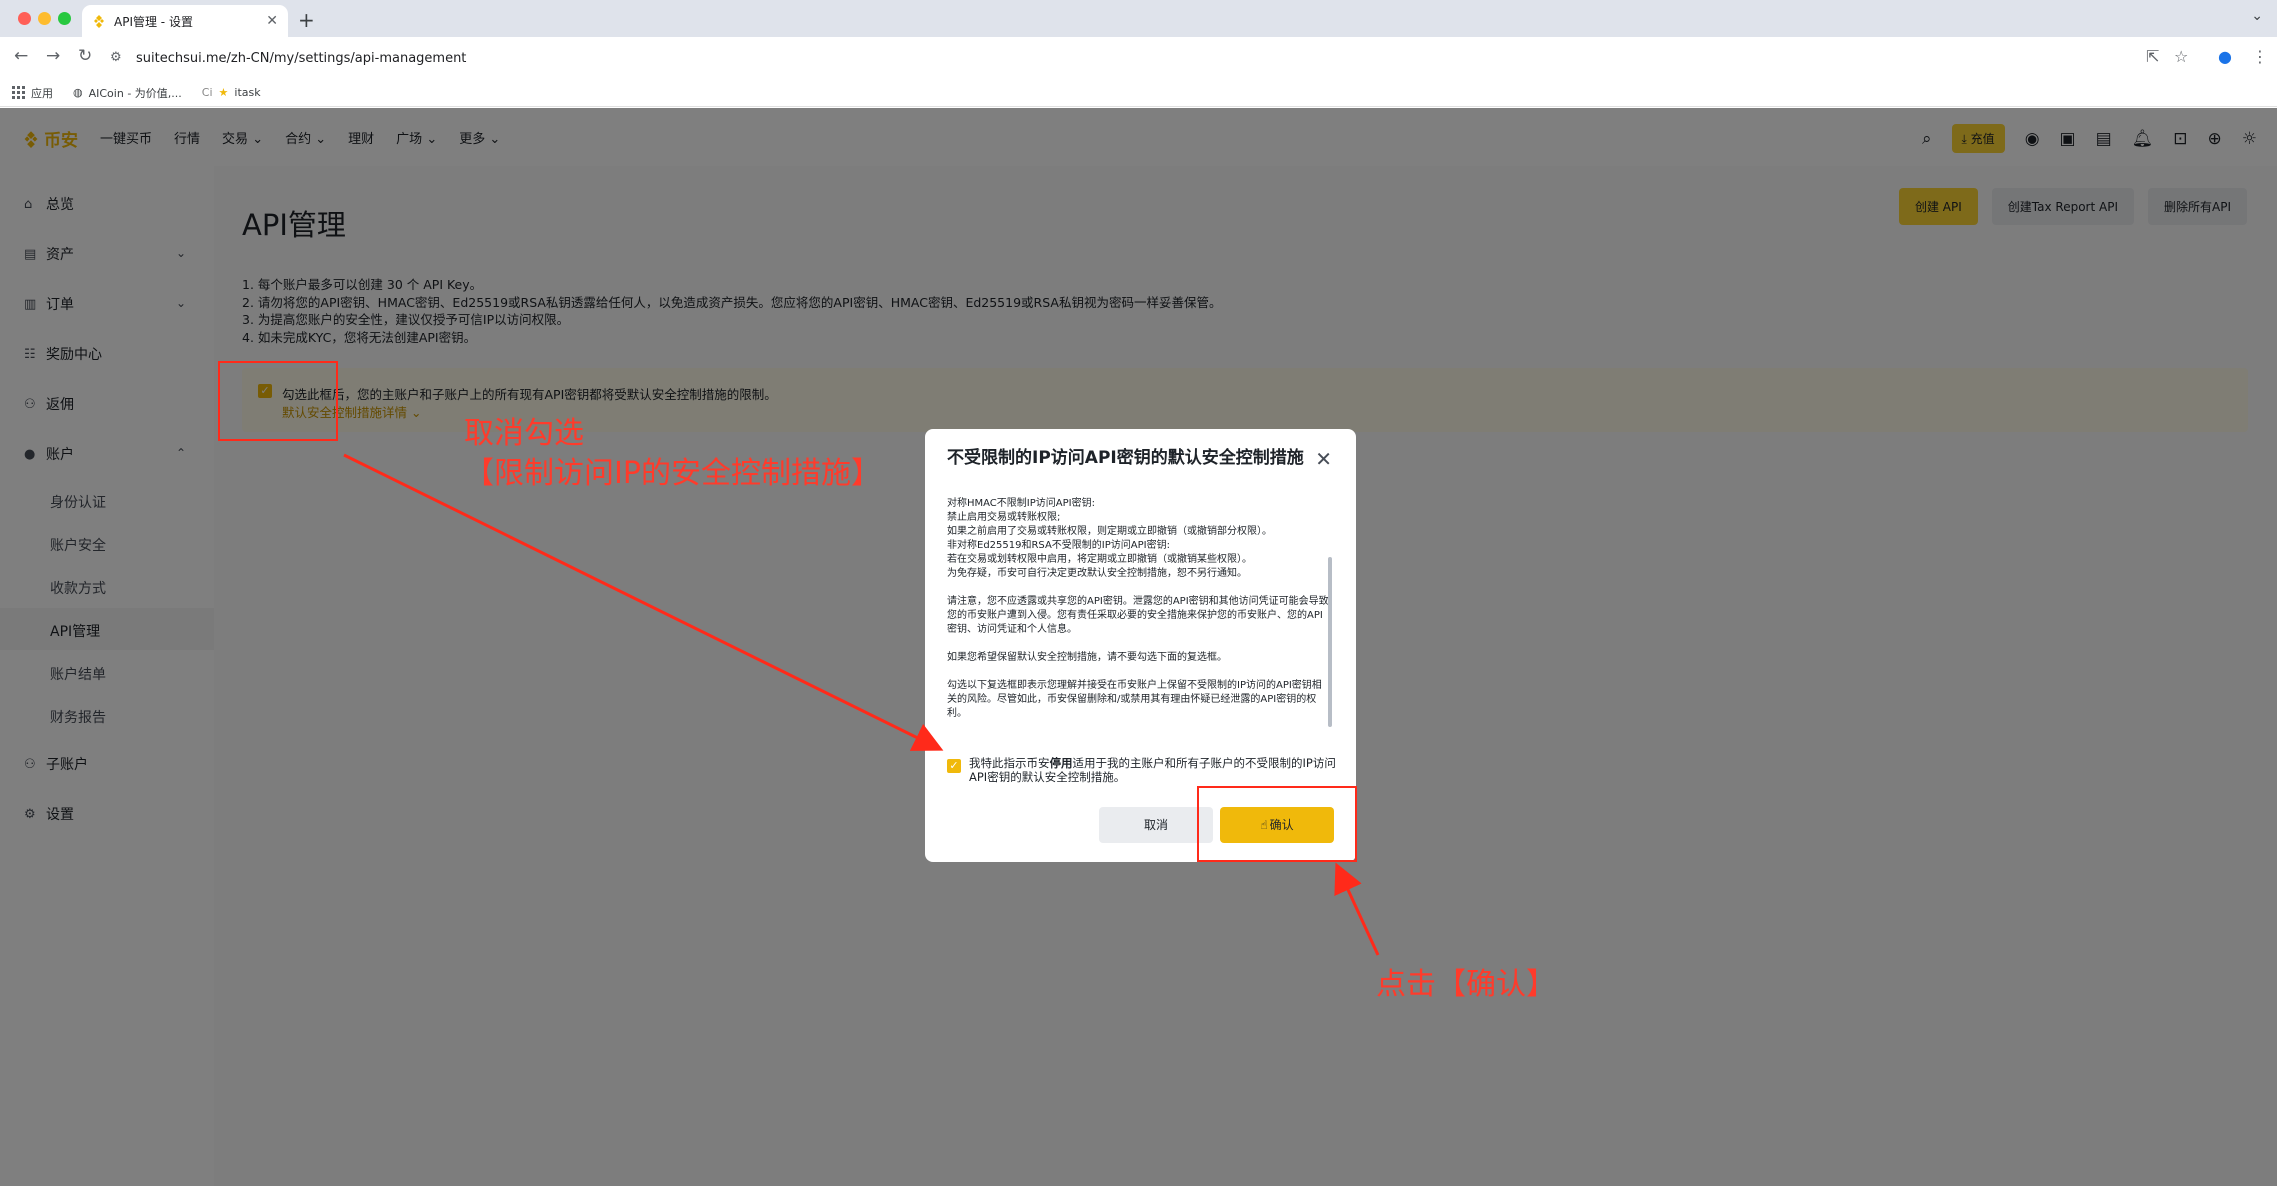  What do you see at coordinates (2260, 56) in the screenshot?
I see `browser-menu-icon: ⋮` at bounding box center [2260, 56].